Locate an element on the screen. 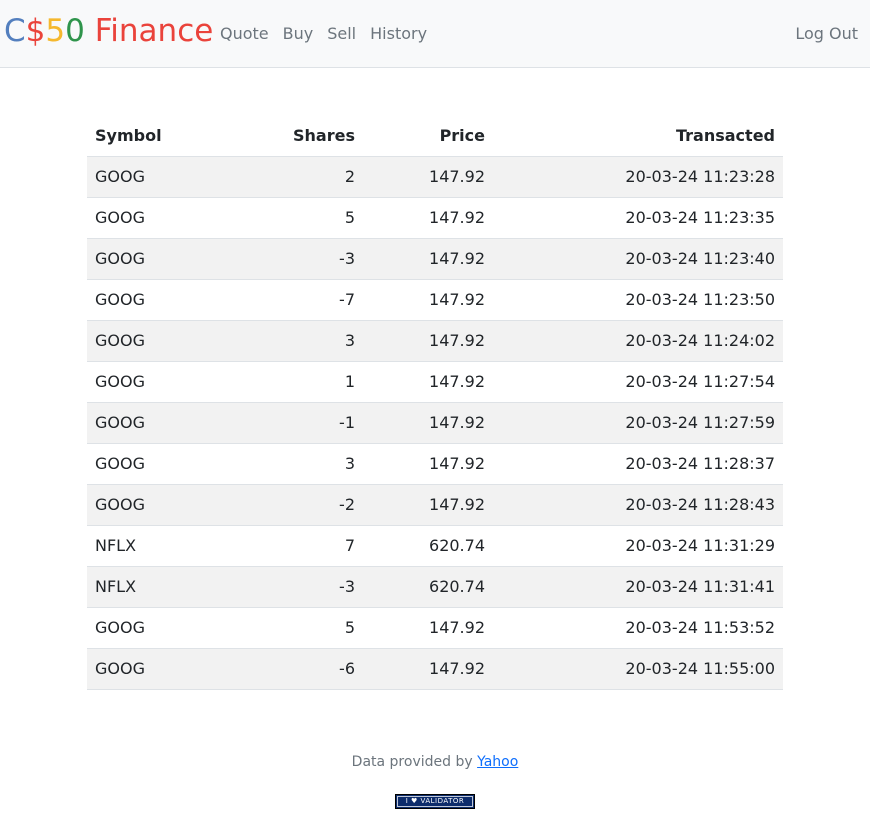 This screenshot has height=840, width=870. cell-transacted: 20-03-24 11:28:43 is located at coordinates (638, 504).